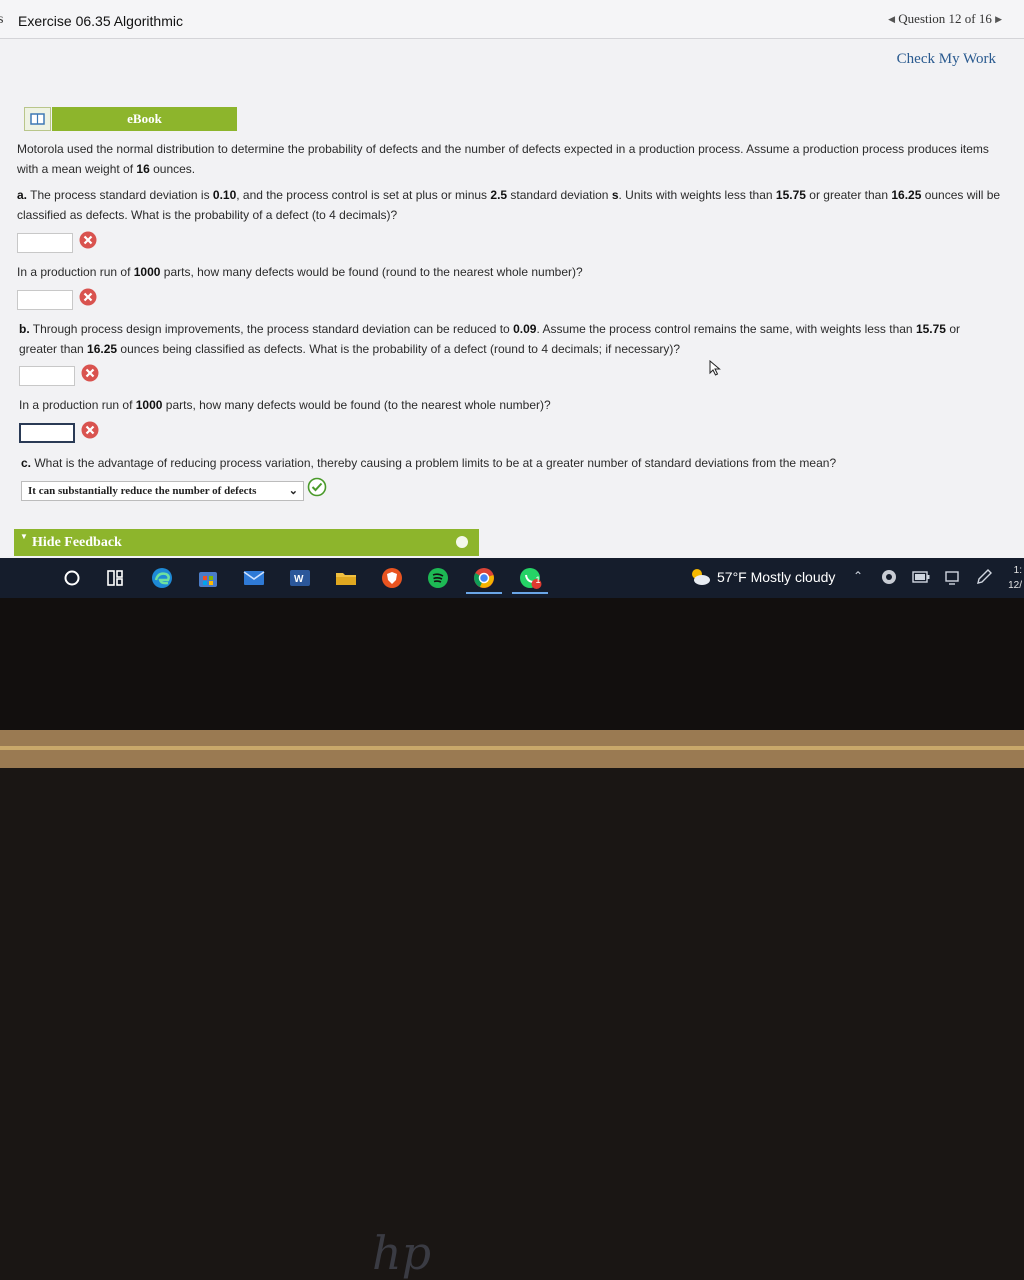 The width and height of the screenshot is (1024, 1280). What do you see at coordinates (700, 577) in the screenshot?
I see `weather-icon` at bounding box center [700, 577].